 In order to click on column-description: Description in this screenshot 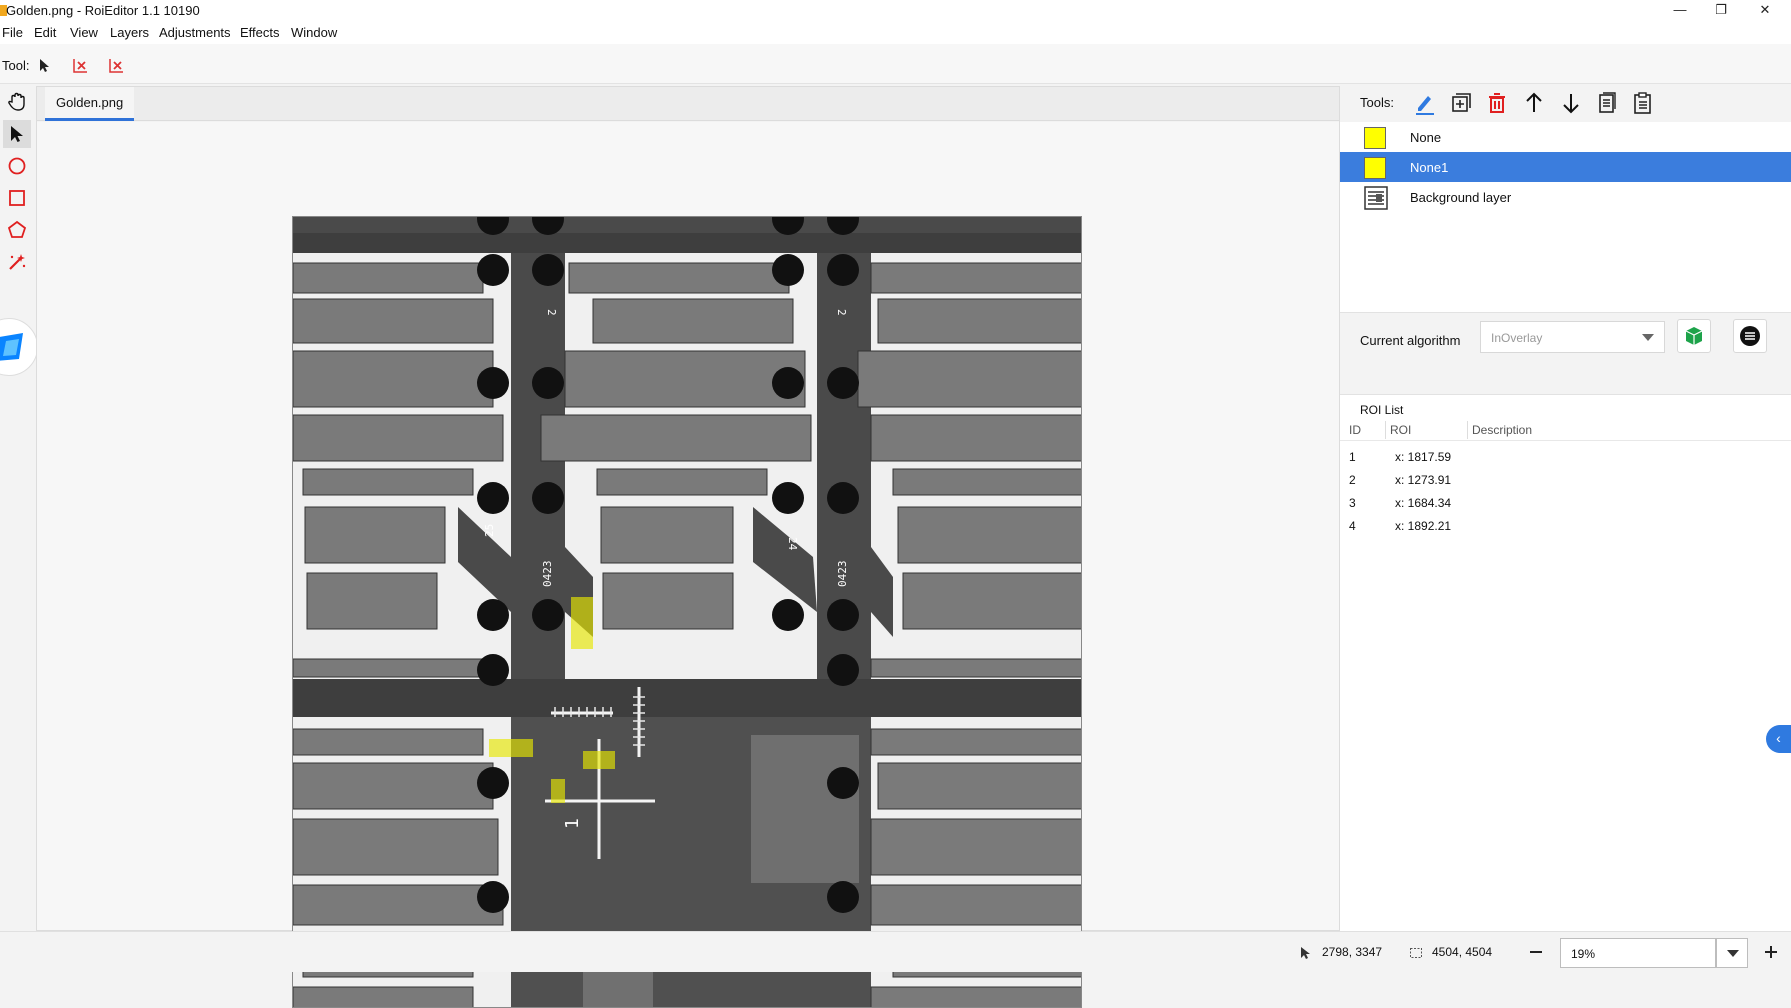, I will do `click(1502, 430)`.